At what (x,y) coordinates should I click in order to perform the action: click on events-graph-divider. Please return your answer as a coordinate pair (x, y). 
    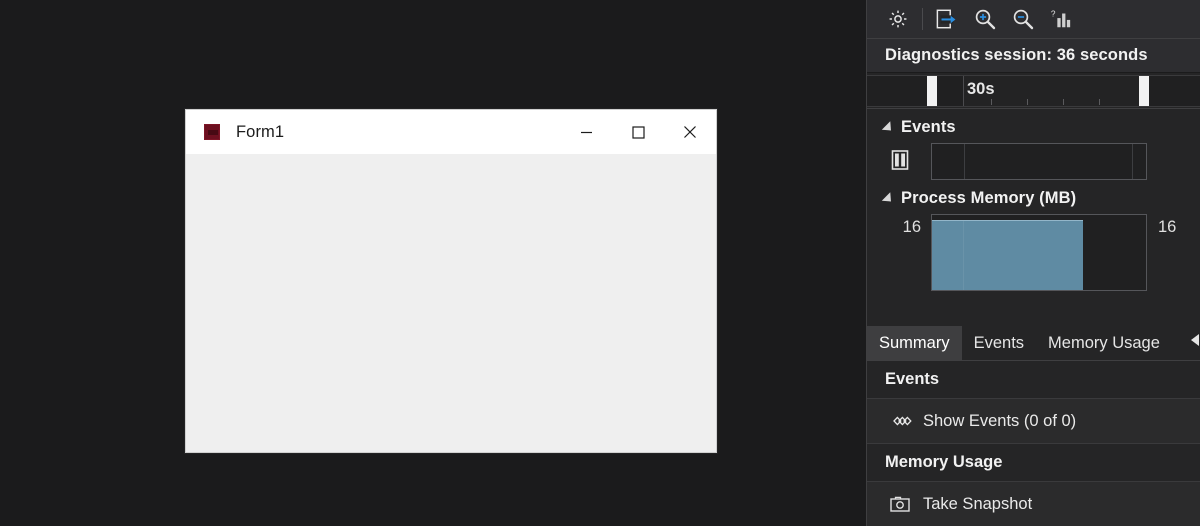
    Looking at the image, I should click on (964, 161).